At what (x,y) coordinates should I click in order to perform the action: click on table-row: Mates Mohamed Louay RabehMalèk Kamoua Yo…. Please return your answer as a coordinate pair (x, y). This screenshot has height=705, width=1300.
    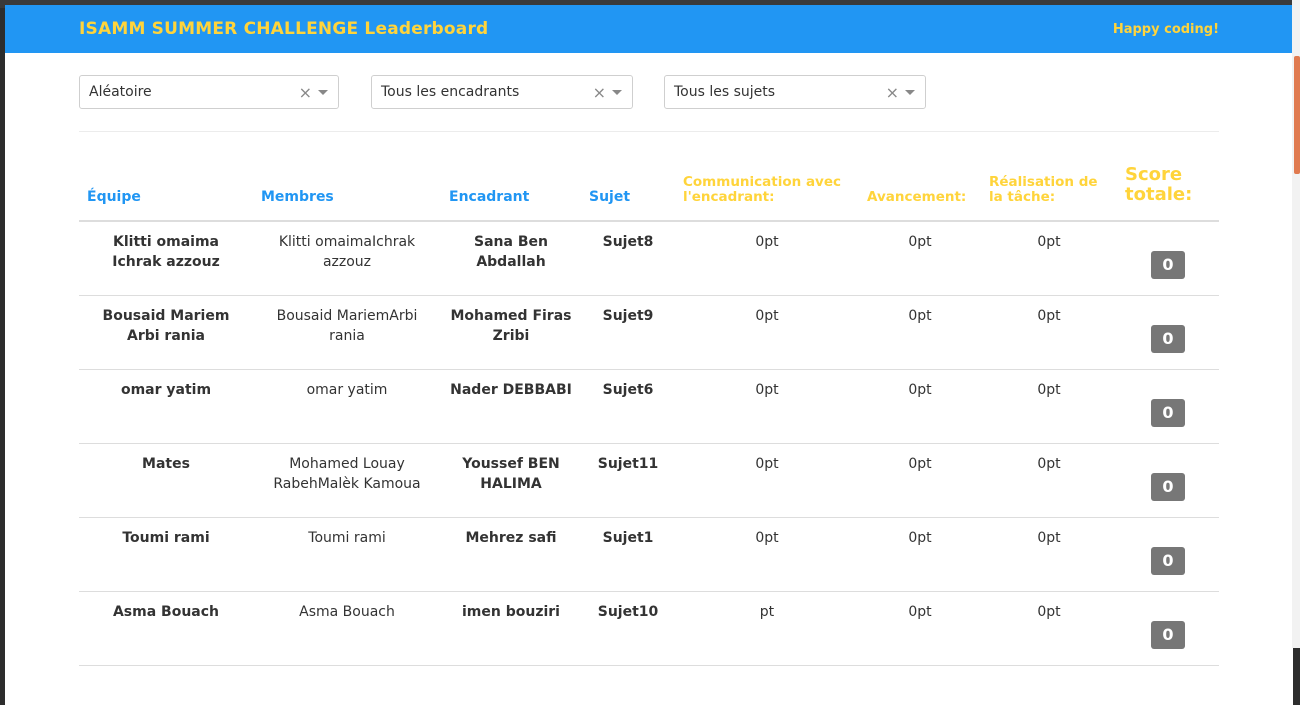
    Looking at the image, I should click on (649, 480).